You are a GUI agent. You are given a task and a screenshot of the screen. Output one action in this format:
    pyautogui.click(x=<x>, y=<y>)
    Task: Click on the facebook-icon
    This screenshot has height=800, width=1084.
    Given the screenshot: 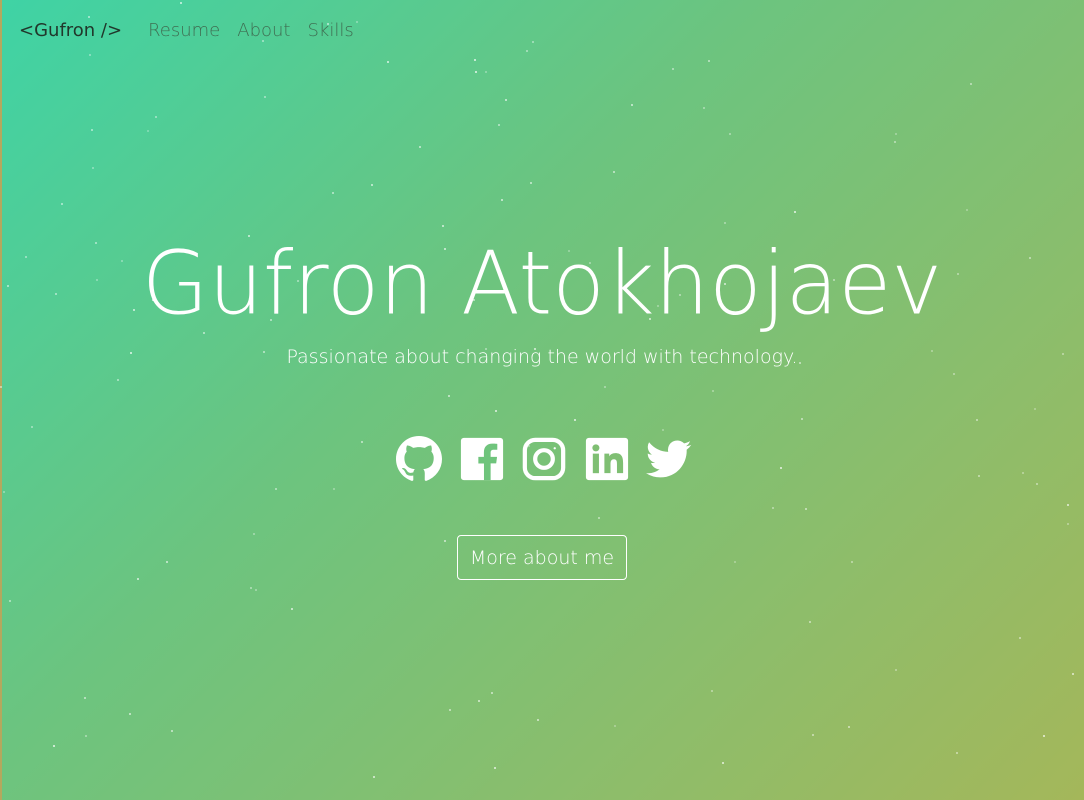 What is the action you would take?
    pyautogui.click(x=481, y=459)
    